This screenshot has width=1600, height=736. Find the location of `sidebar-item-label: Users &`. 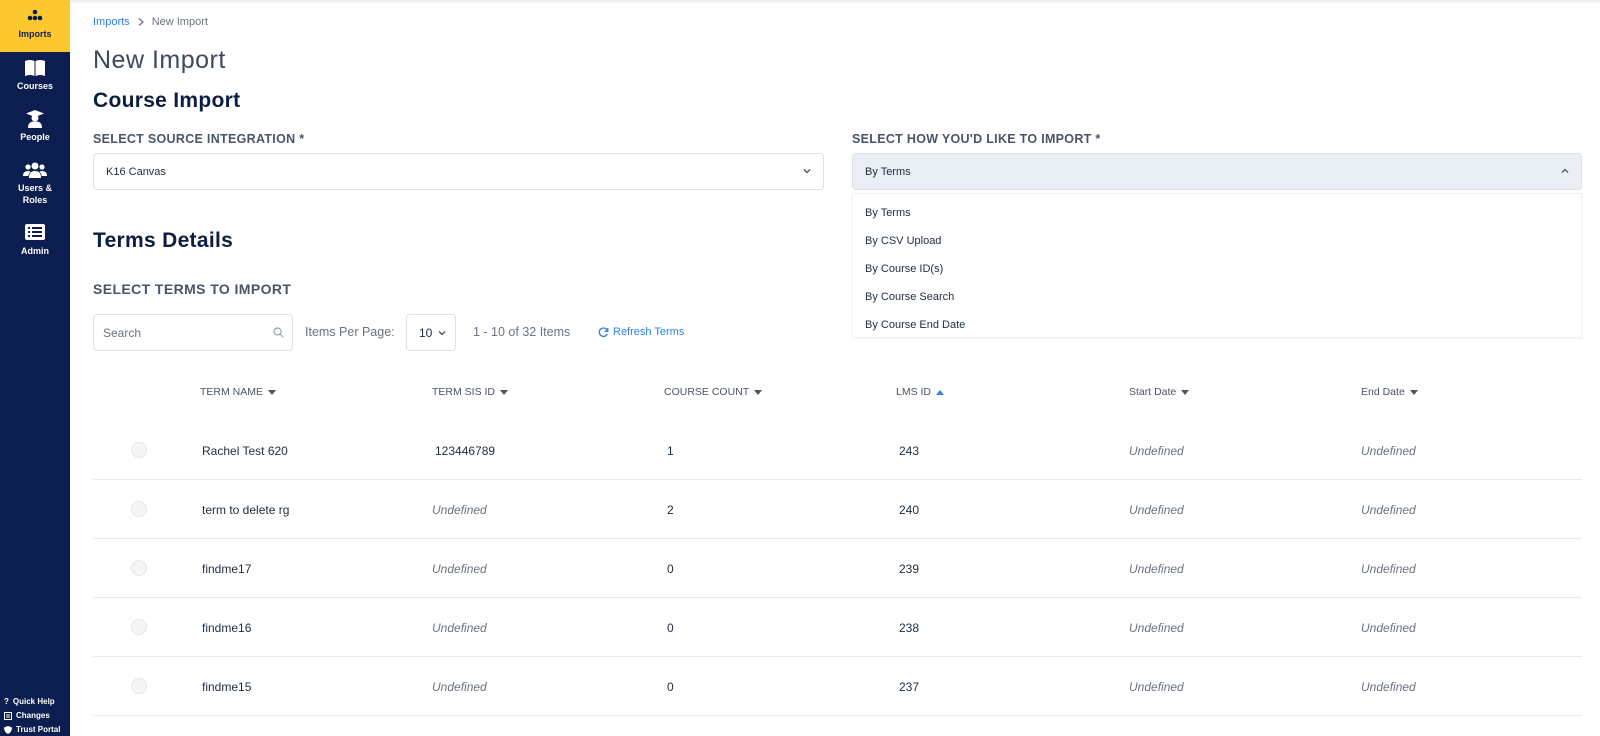

sidebar-item-label: Users & is located at coordinates (35, 188).